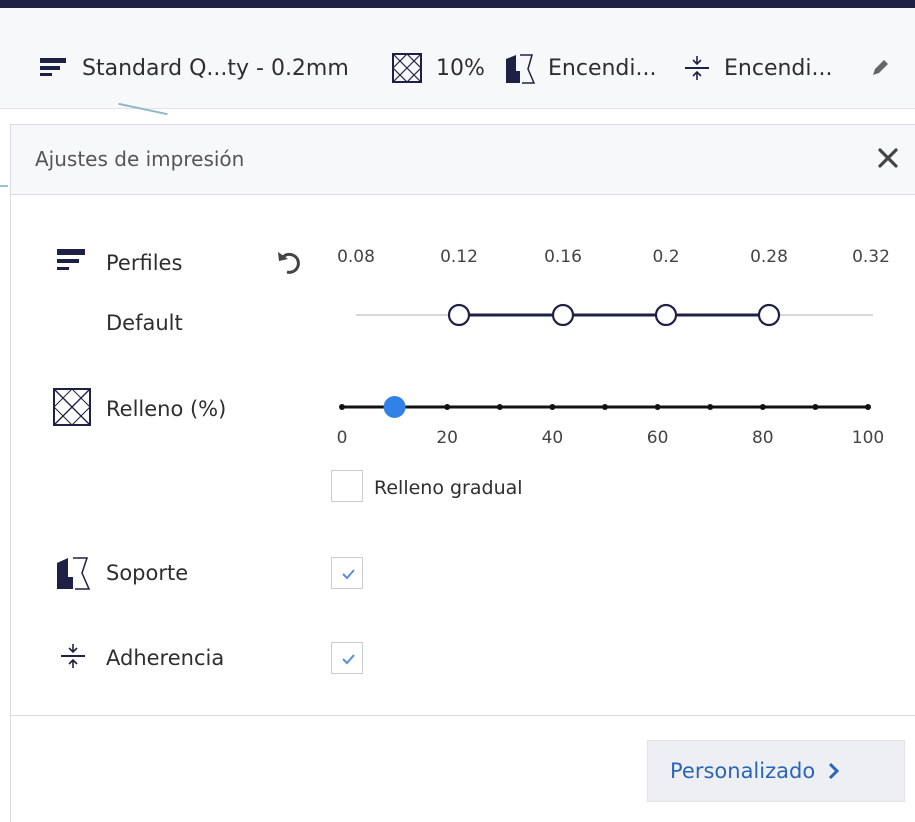 The width and height of the screenshot is (915, 822). Describe the element at coordinates (356, 257) in the screenshot. I see `profile-tick-label: 0.08` at that location.